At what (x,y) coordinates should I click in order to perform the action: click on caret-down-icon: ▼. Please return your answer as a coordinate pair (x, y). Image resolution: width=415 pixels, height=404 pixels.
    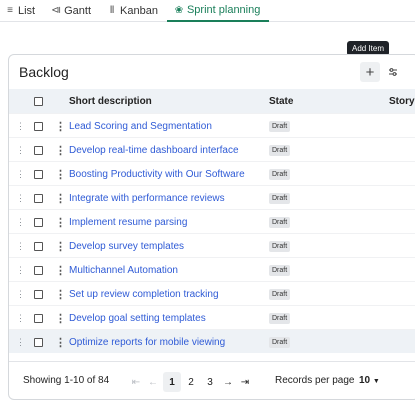
    Looking at the image, I should click on (376, 381).